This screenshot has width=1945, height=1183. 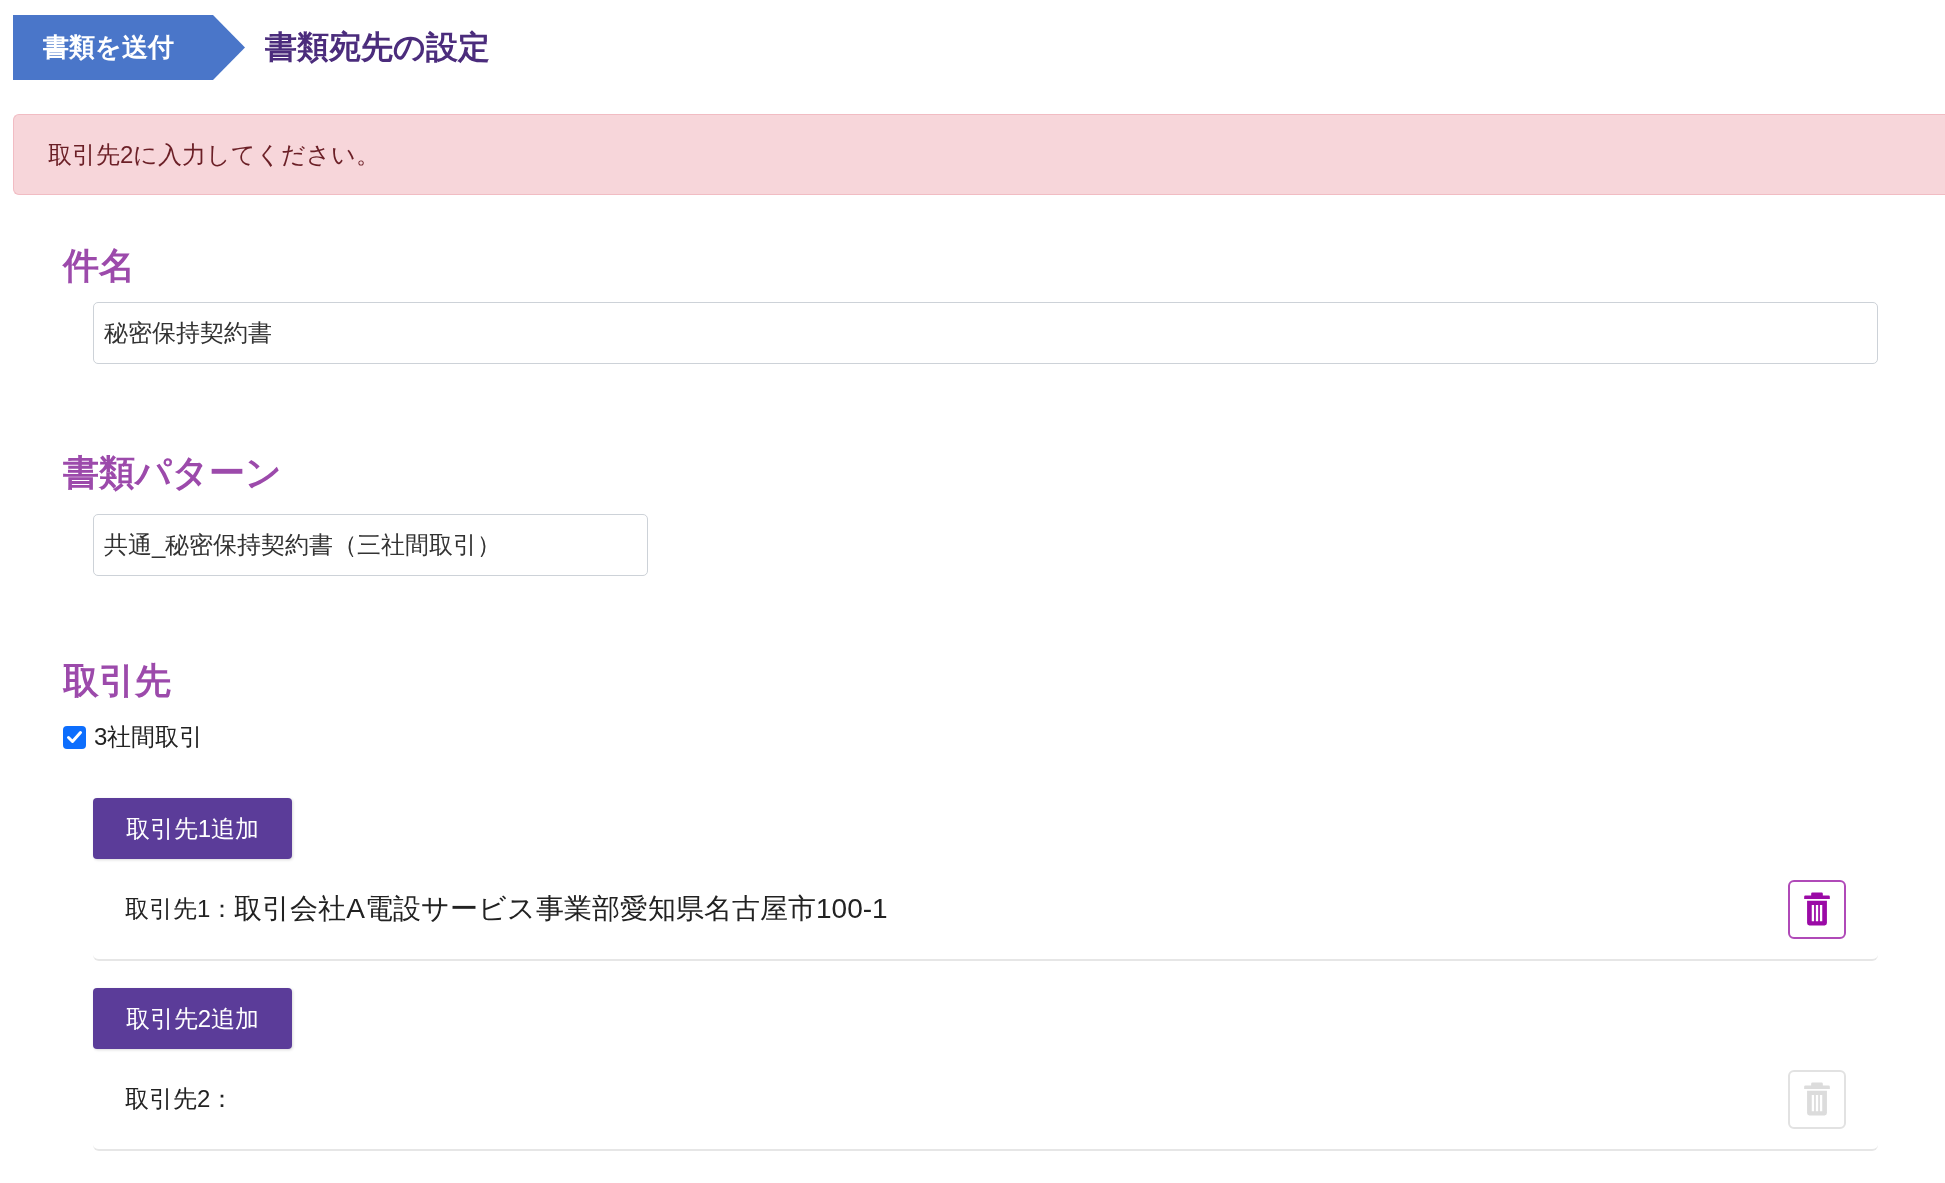 I want to click on subject-field: 秘密保持契約書, so click(x=985, y=333).